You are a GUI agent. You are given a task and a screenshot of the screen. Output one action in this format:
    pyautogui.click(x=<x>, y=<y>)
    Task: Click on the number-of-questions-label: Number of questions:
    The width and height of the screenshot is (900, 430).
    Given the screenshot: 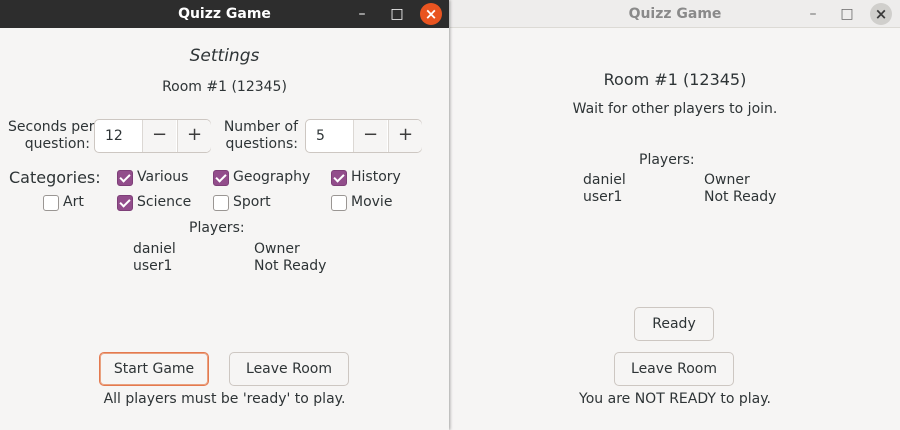 What is the action you would take?
    pyautogui.click(x=260, y=135)
    